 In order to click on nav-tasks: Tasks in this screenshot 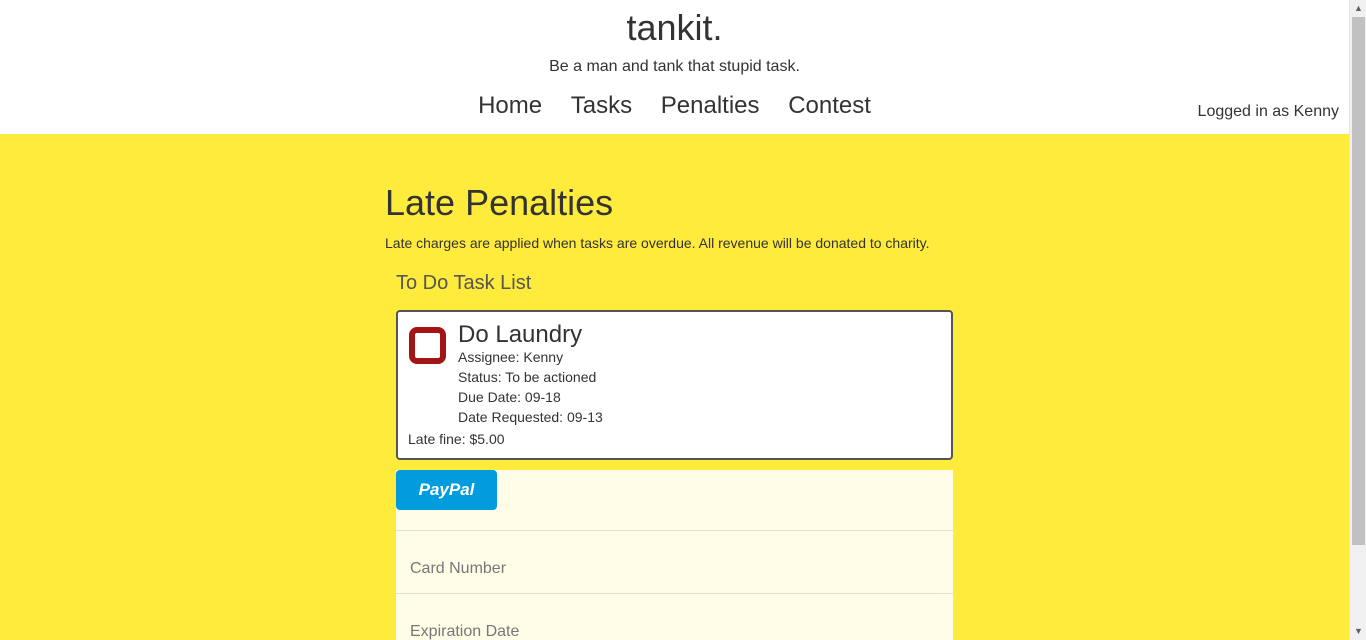, I will do `click(601, 105)`.